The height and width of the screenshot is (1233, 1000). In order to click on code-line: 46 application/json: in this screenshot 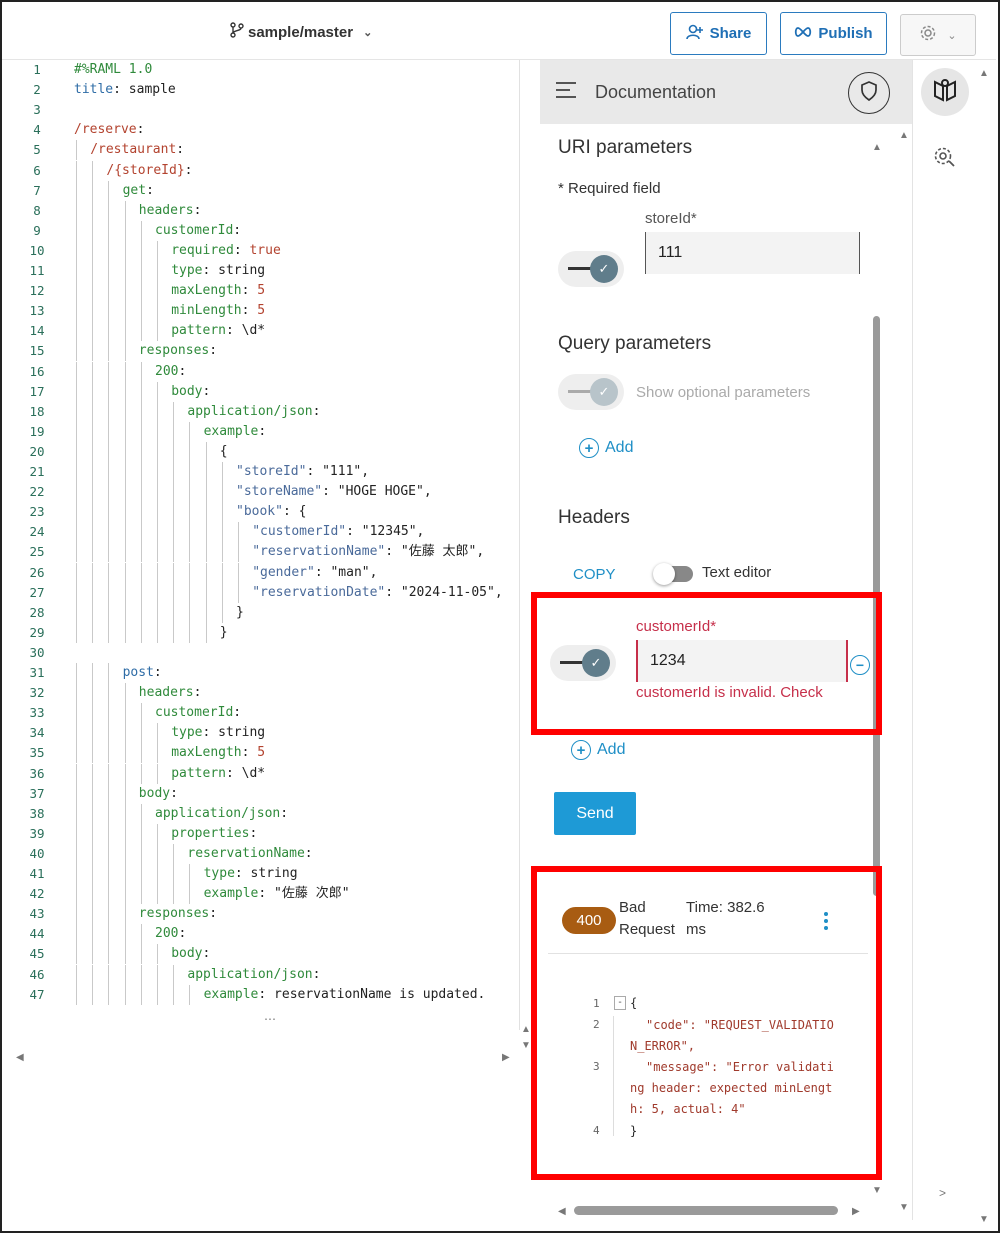, I will do `click(262, 974)`.